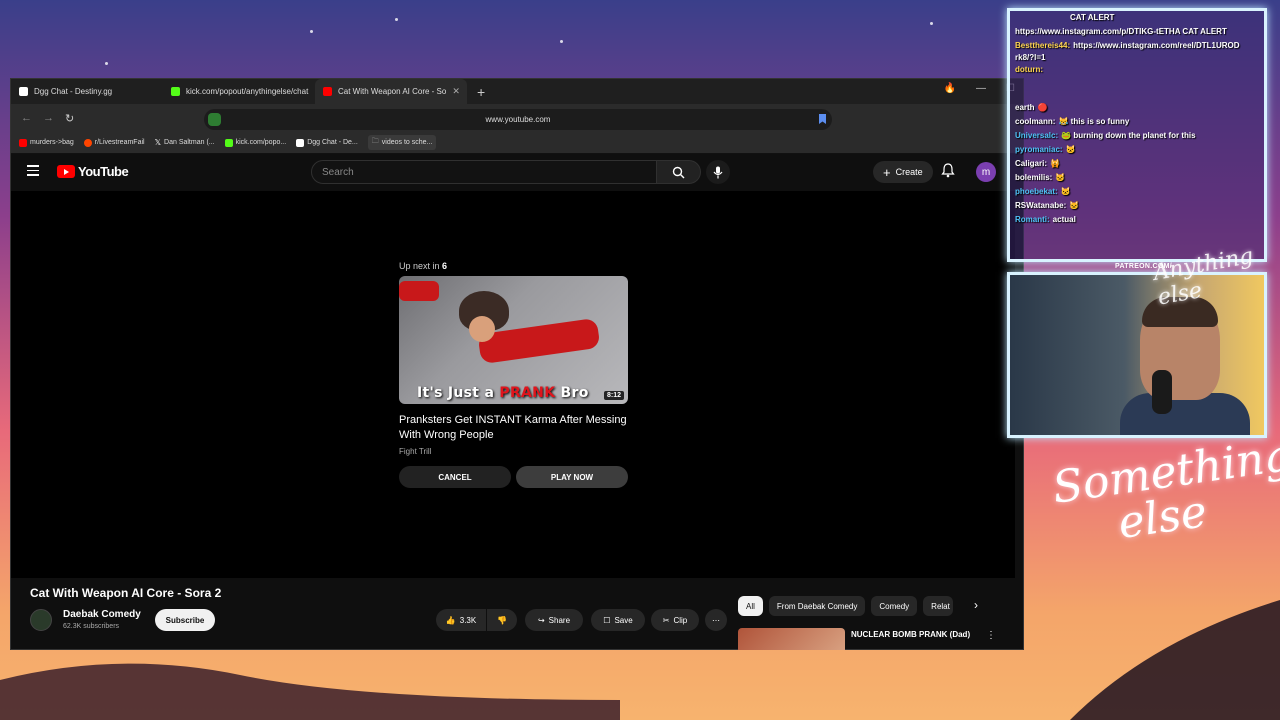 The width and height of the screenshot is (1280, 720). I want to click on play-now-button: PLAY NOW, so click(572, 477).